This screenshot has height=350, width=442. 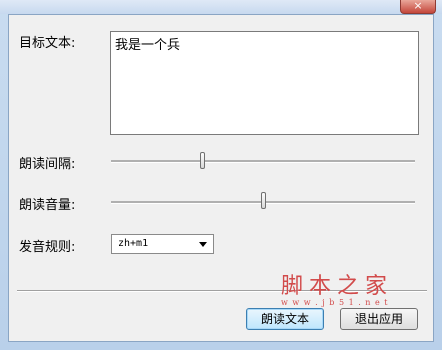 I want to click on close-button: ×, so click(x=418, y=7).